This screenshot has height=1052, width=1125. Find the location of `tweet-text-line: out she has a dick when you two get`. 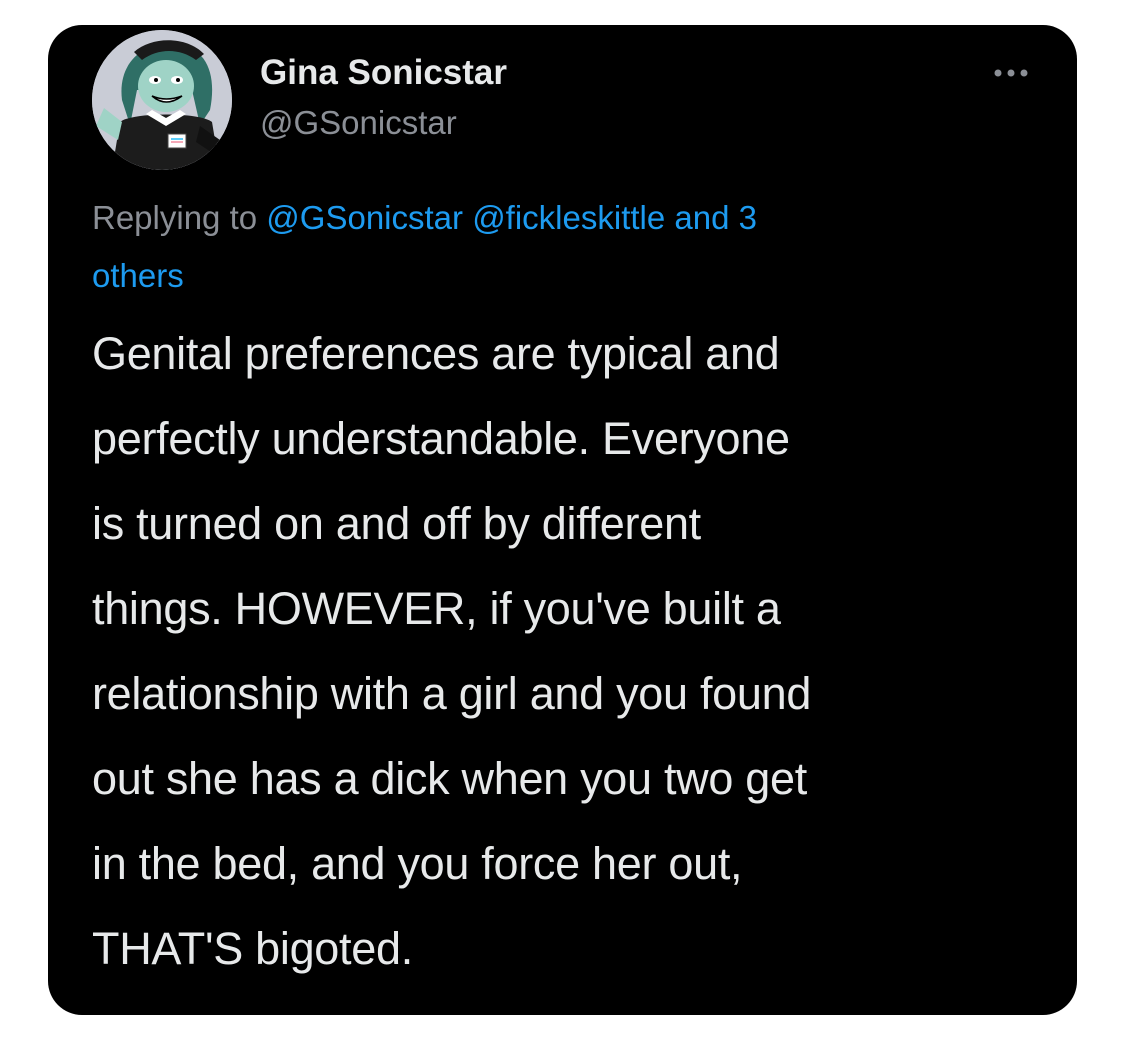

tweet-text-line: out she has a dick when you two get is located at coordinates (449, 778).